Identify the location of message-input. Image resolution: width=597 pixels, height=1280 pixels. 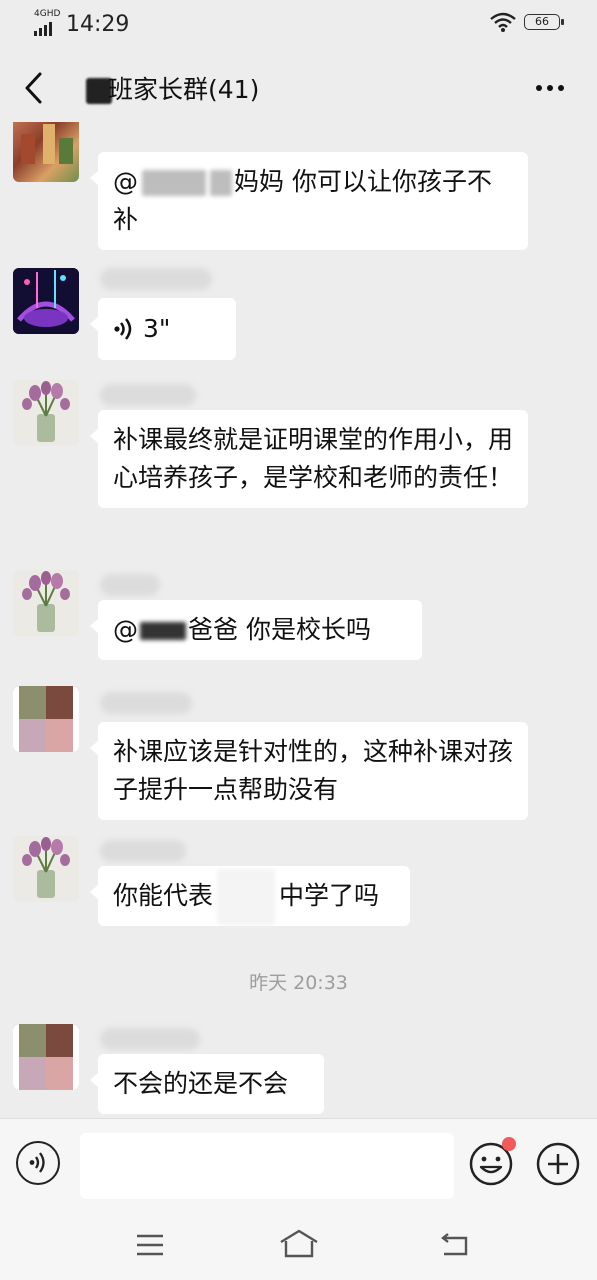
(267, 1166).